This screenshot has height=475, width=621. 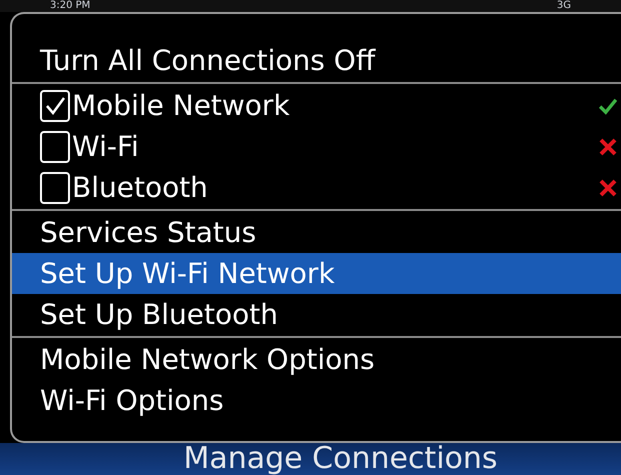 What do you see at coordinates (316, 146) in the screenshot?
I see `menu-item: Wi-Fi` at bounding box center [316, 146].